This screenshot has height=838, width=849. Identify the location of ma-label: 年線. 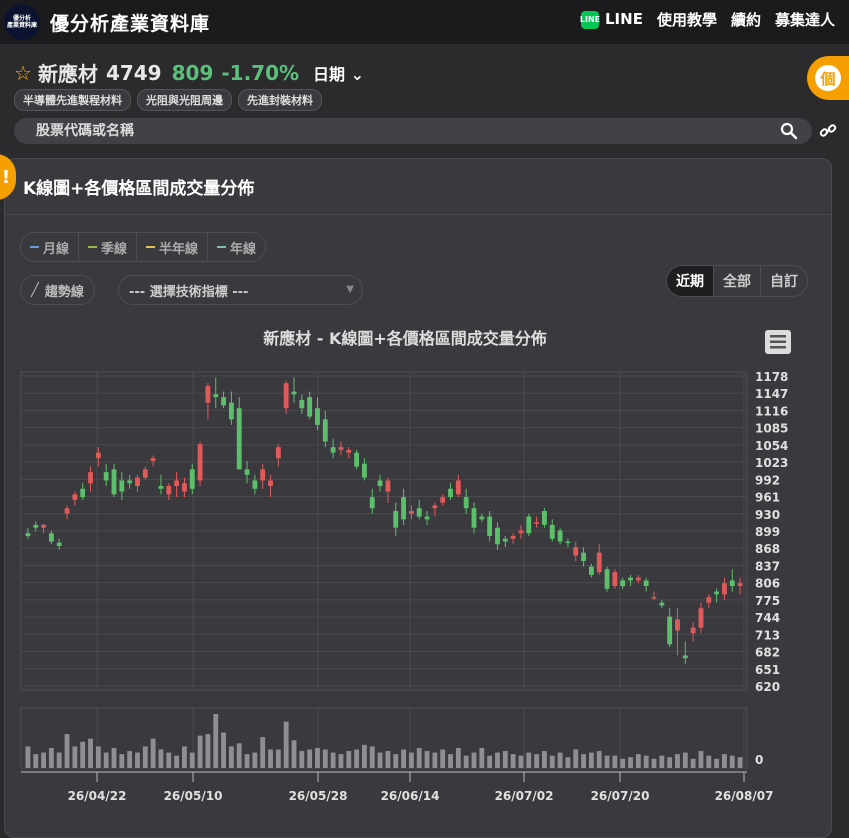
(243, 249).